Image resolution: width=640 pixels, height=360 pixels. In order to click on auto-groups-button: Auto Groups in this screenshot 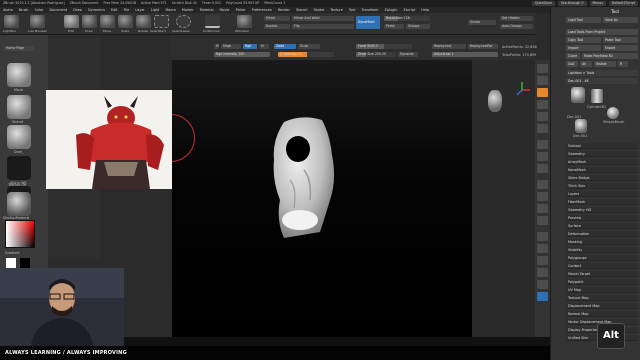, I will do `click(516, 26)`.